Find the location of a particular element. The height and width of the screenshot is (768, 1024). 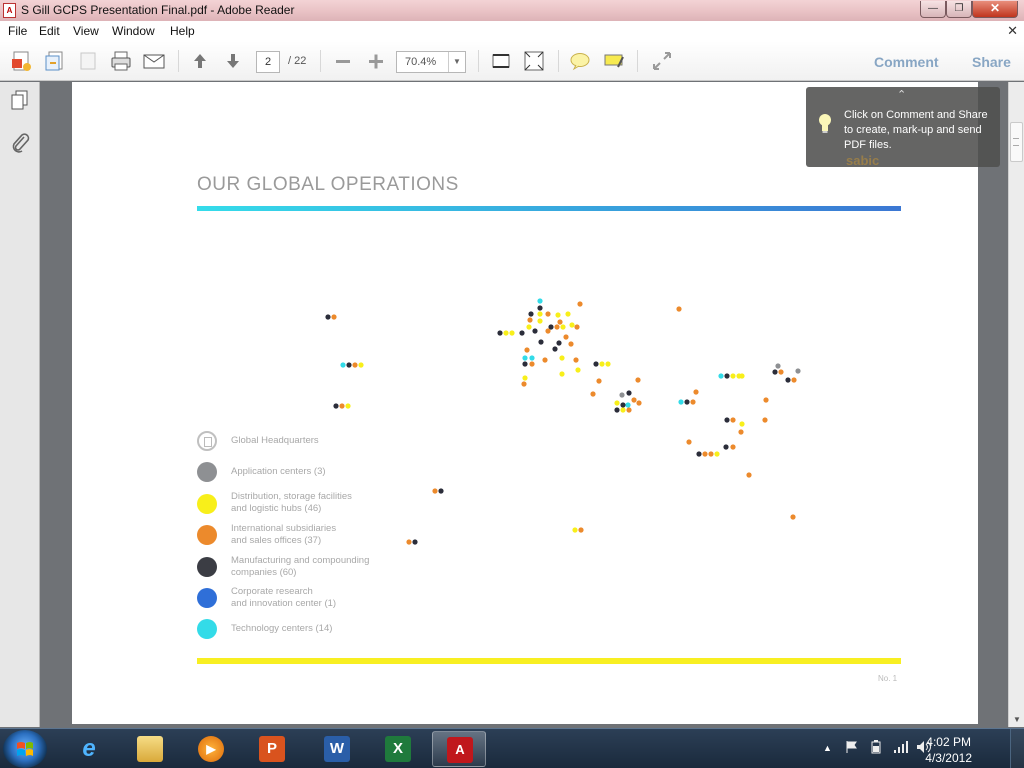

menu-file: File is located at coordinates (17, 31).